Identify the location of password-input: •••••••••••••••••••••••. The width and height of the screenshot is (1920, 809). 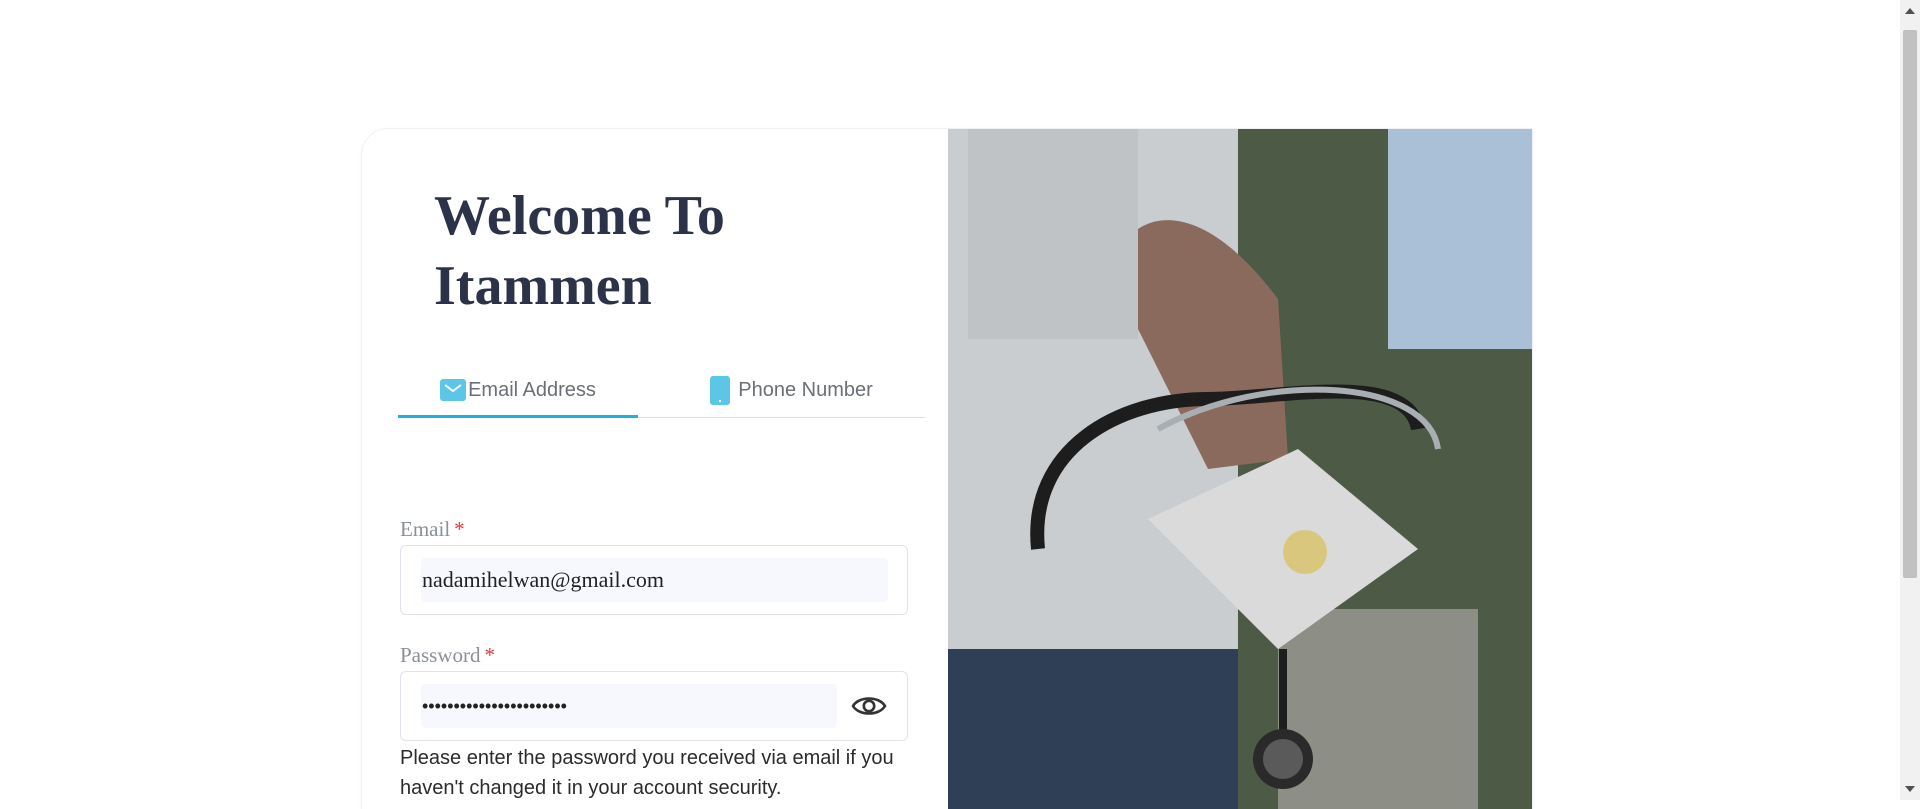
(629, 706).